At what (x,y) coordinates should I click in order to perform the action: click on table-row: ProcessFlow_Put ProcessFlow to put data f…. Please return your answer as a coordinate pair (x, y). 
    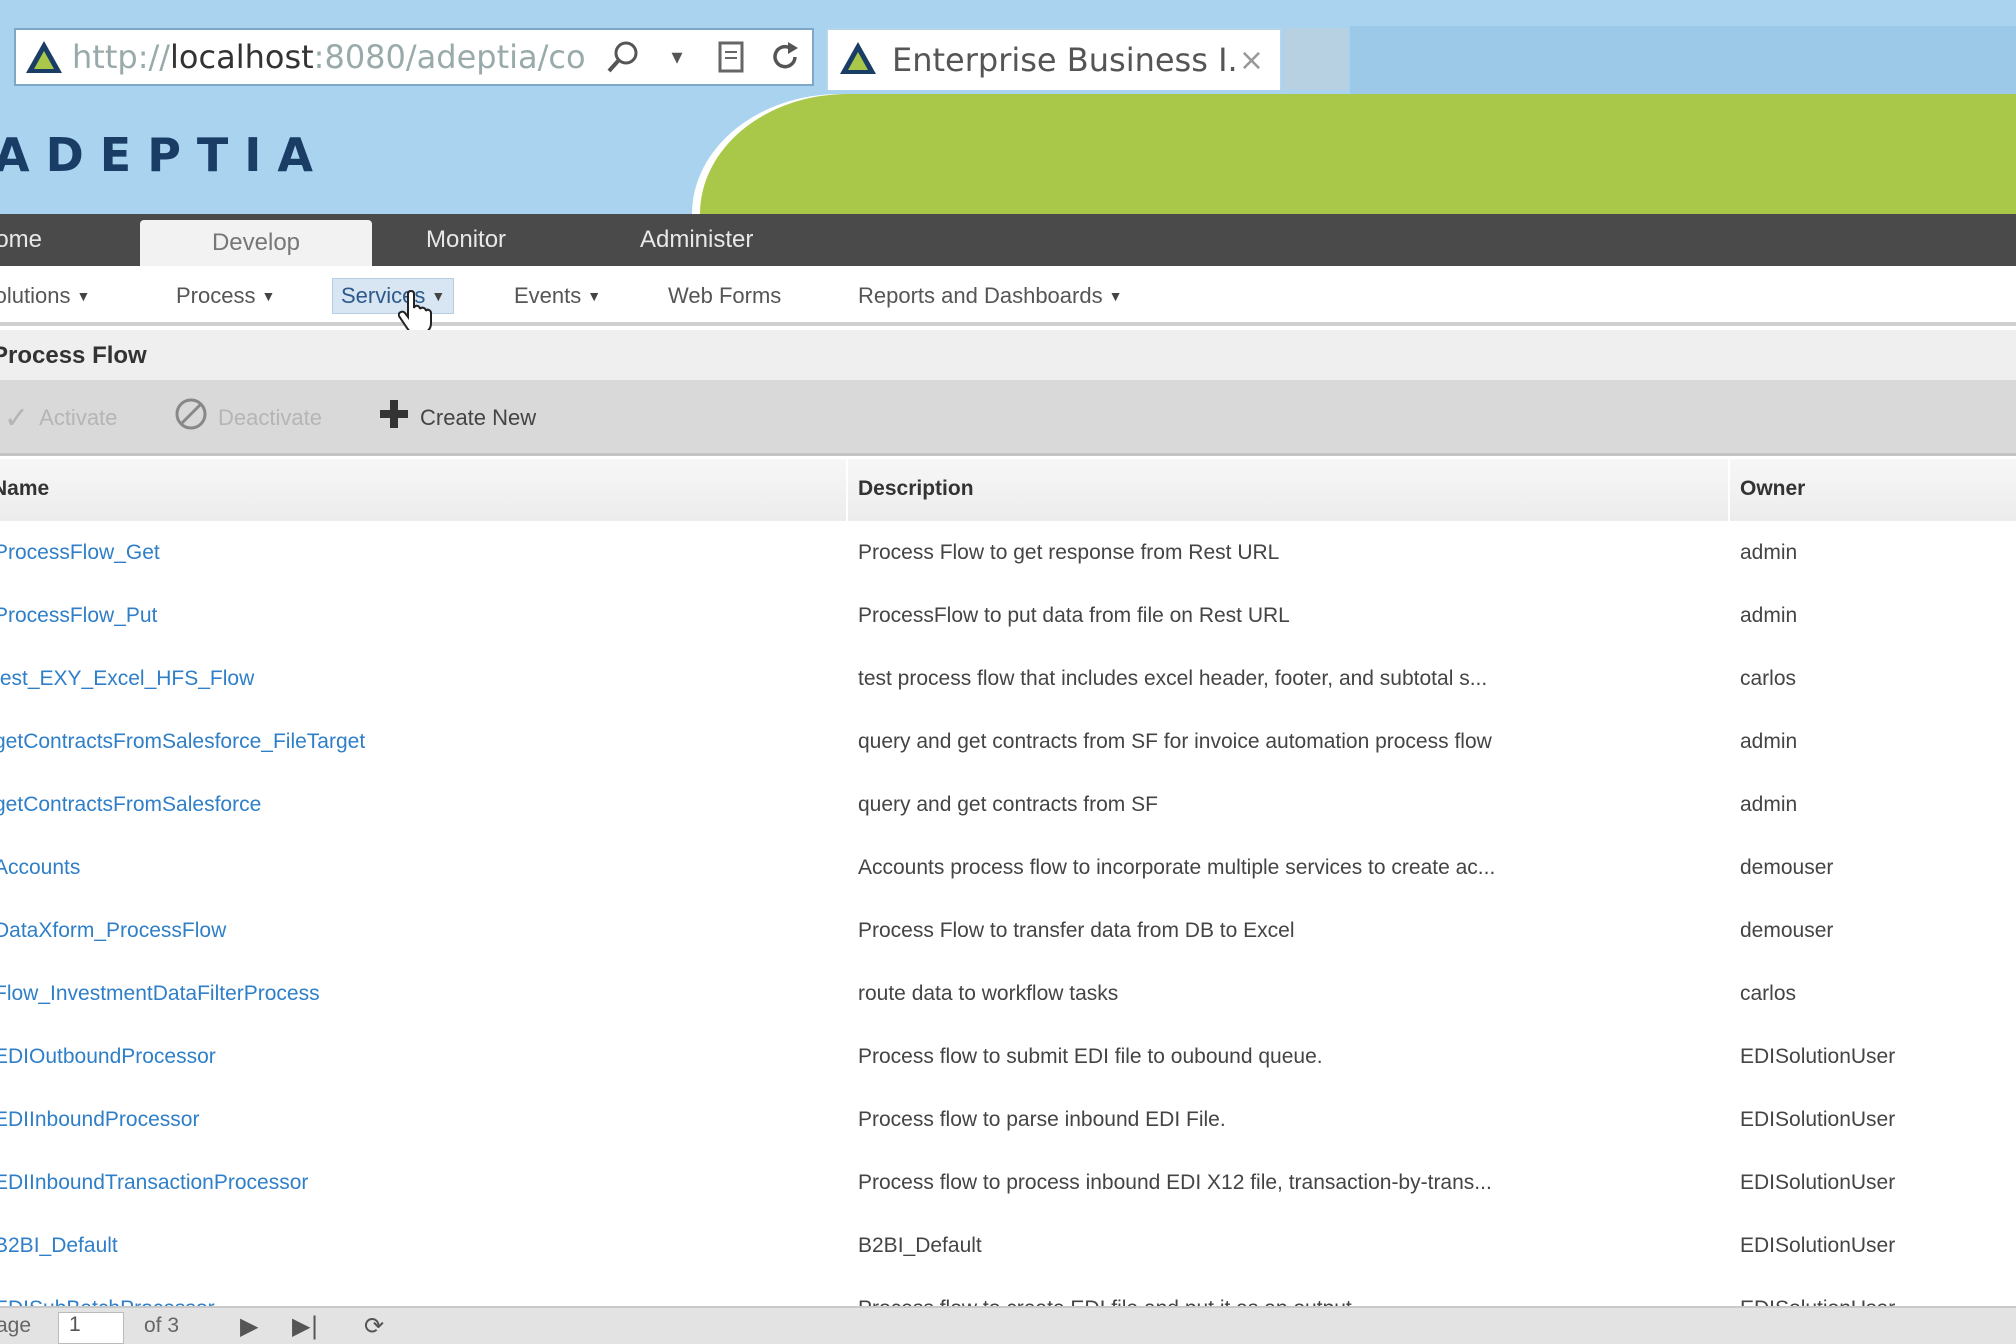
    Looking at the image, I should click on (1008, 615).